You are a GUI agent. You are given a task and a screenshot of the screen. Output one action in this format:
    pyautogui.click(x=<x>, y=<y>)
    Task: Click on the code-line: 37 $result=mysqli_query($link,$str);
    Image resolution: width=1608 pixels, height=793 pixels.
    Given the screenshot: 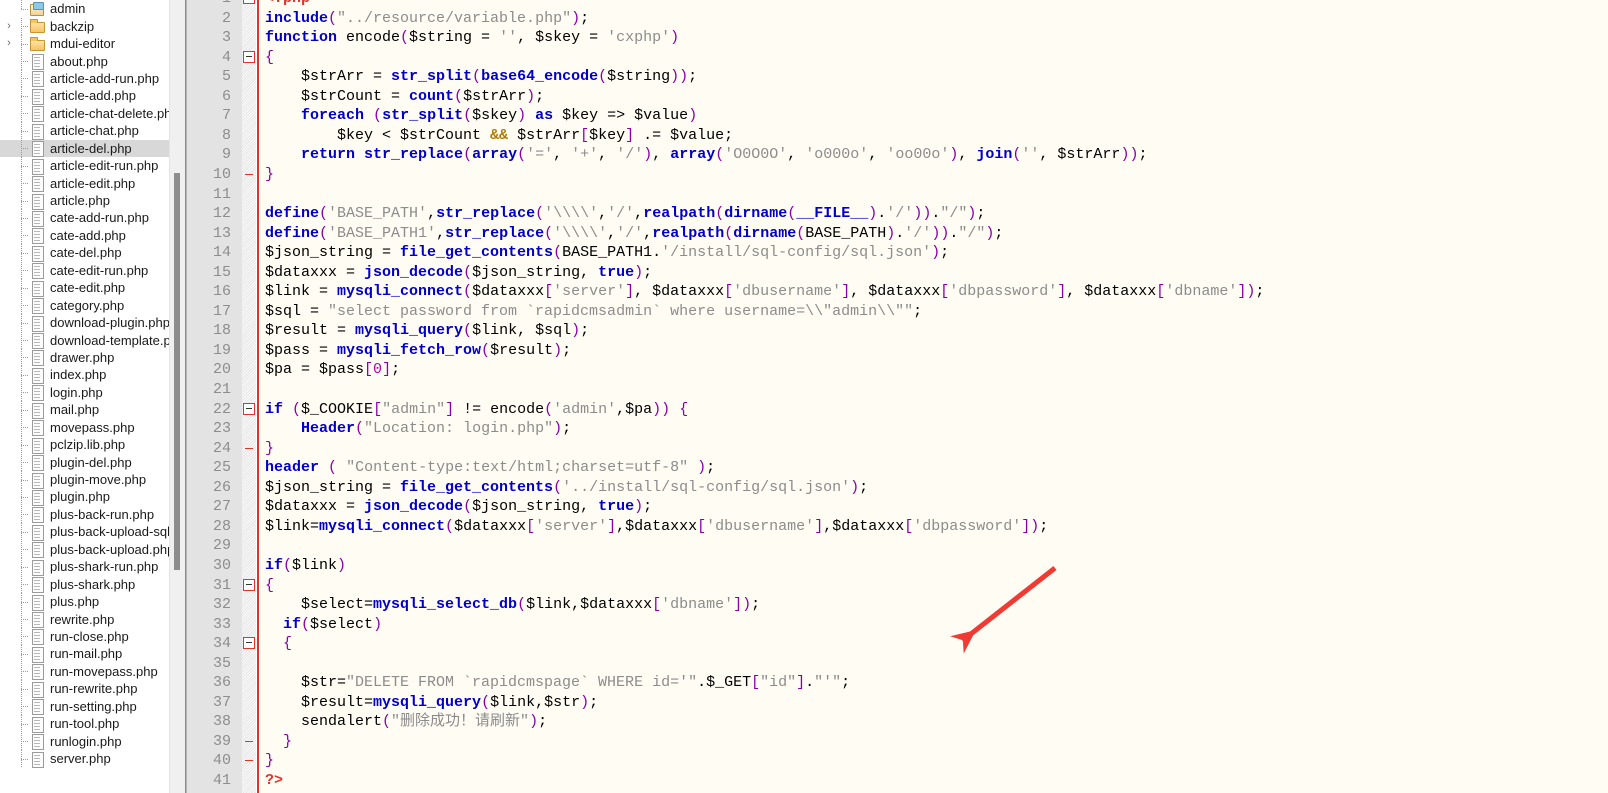 What is the action you would take?
    pyautogui.click(x=897, y=703)
    